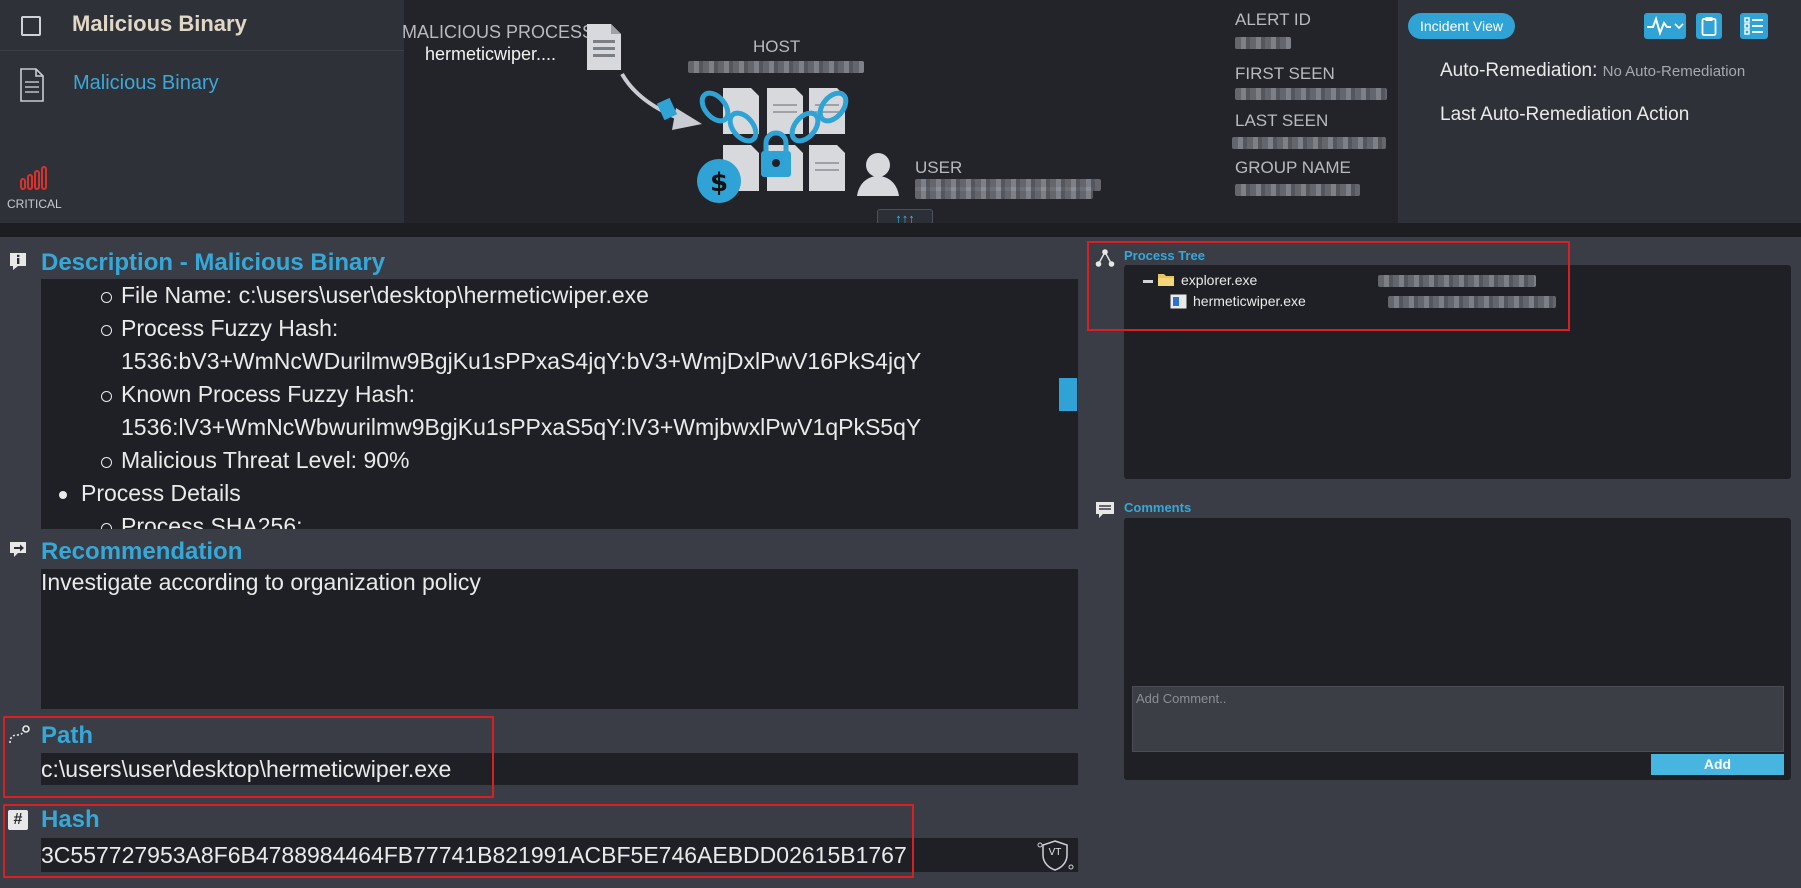 This screenshot has width=1801, height=888. I want to click on path-highlight, so click(248, 757).